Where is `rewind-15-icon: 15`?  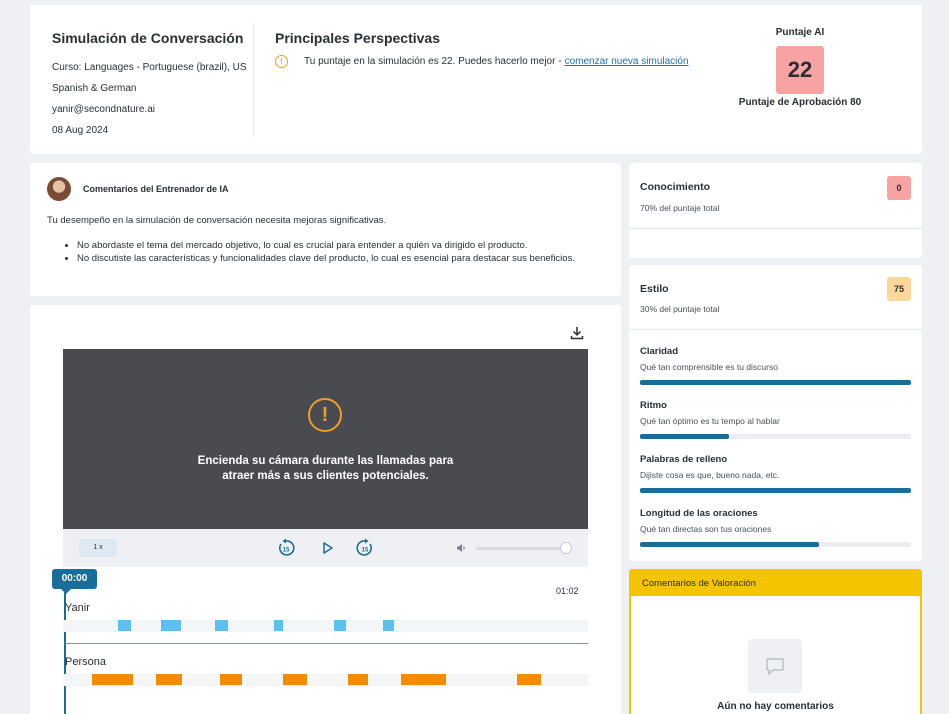 rewind-15-icon: 15 is located at coordinates (286, 548).